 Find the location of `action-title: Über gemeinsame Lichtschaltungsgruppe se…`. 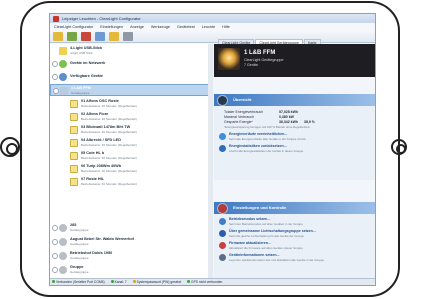

action-title: Über gemeinsame Lichtschaltungsgruppe se… is located at coordinates (272, 231).